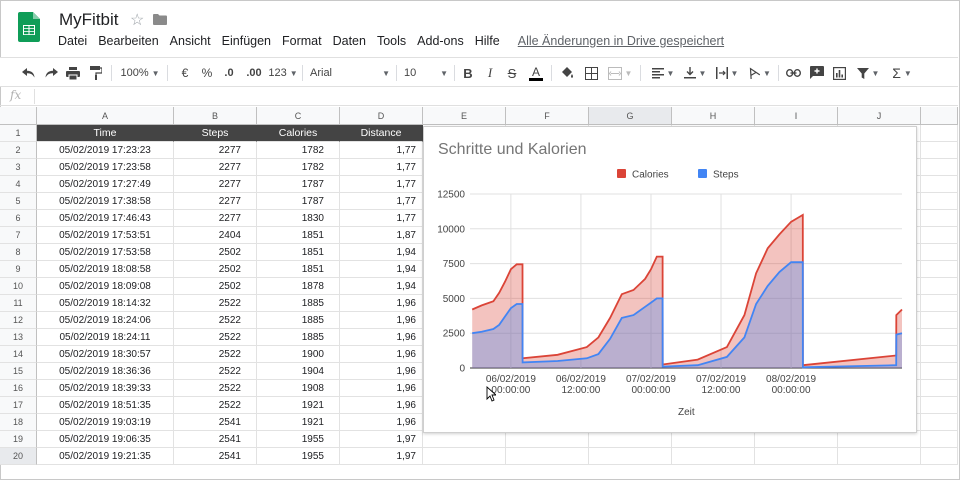 The height and width of the screenshot is (480, 960). What do you see at coordinates (18, 456) in the screenshot?
I see `row-header-20: 20` at bounding box center [18, 456].